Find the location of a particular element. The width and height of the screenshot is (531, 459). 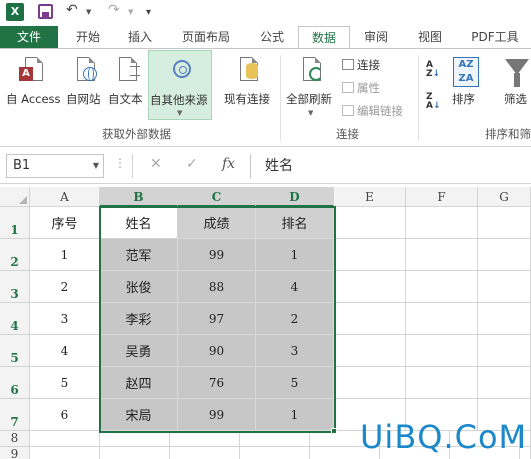

sort-button: AZ ZA 排序 is located at coordinates (466, 86).